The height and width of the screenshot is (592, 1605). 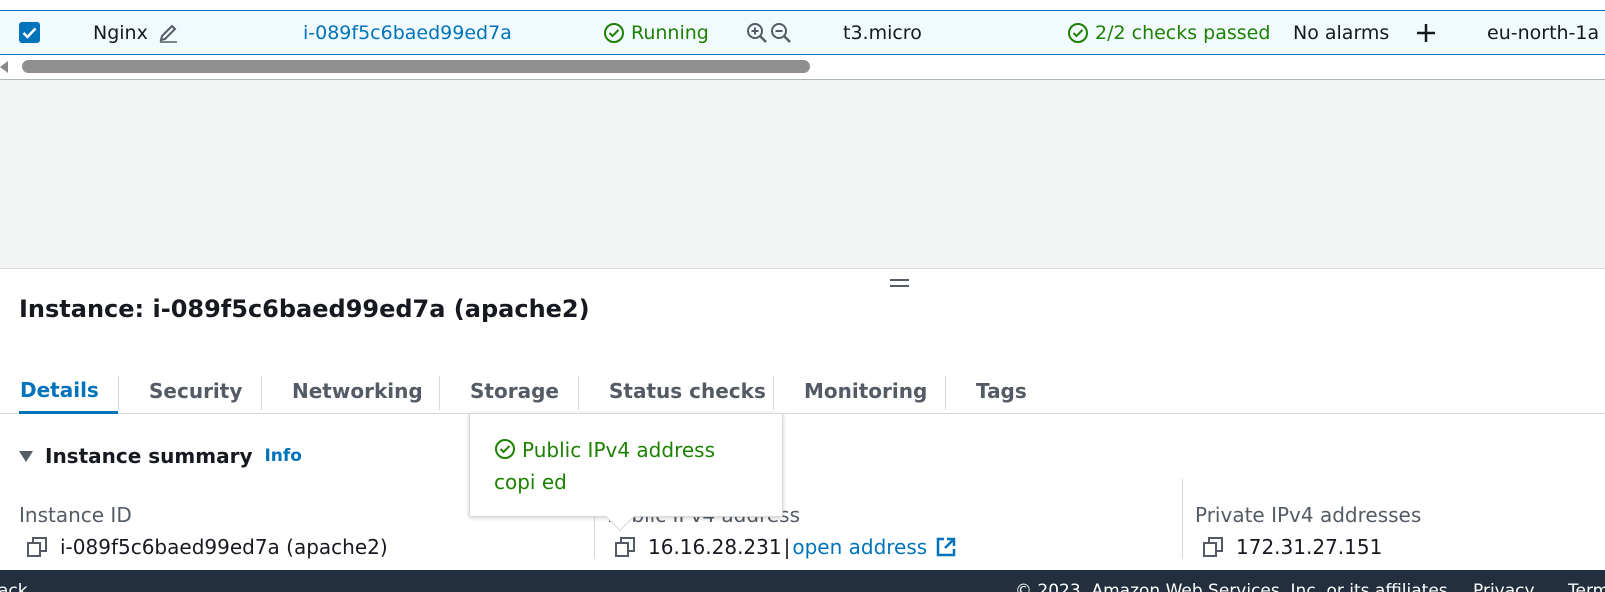 What do you see at coordinates (14, 586) in the screenshot?
I see `feedback-link: ack` at bounding box center [14, 586].